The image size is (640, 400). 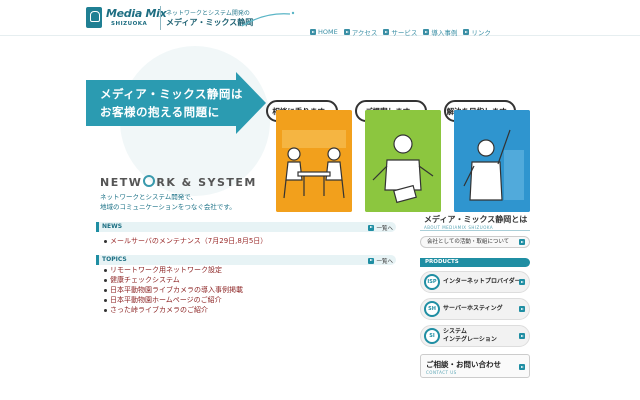 I want to click on product-isp-button: ISP インターネットプロバイダー, so click(x=475, y=282).